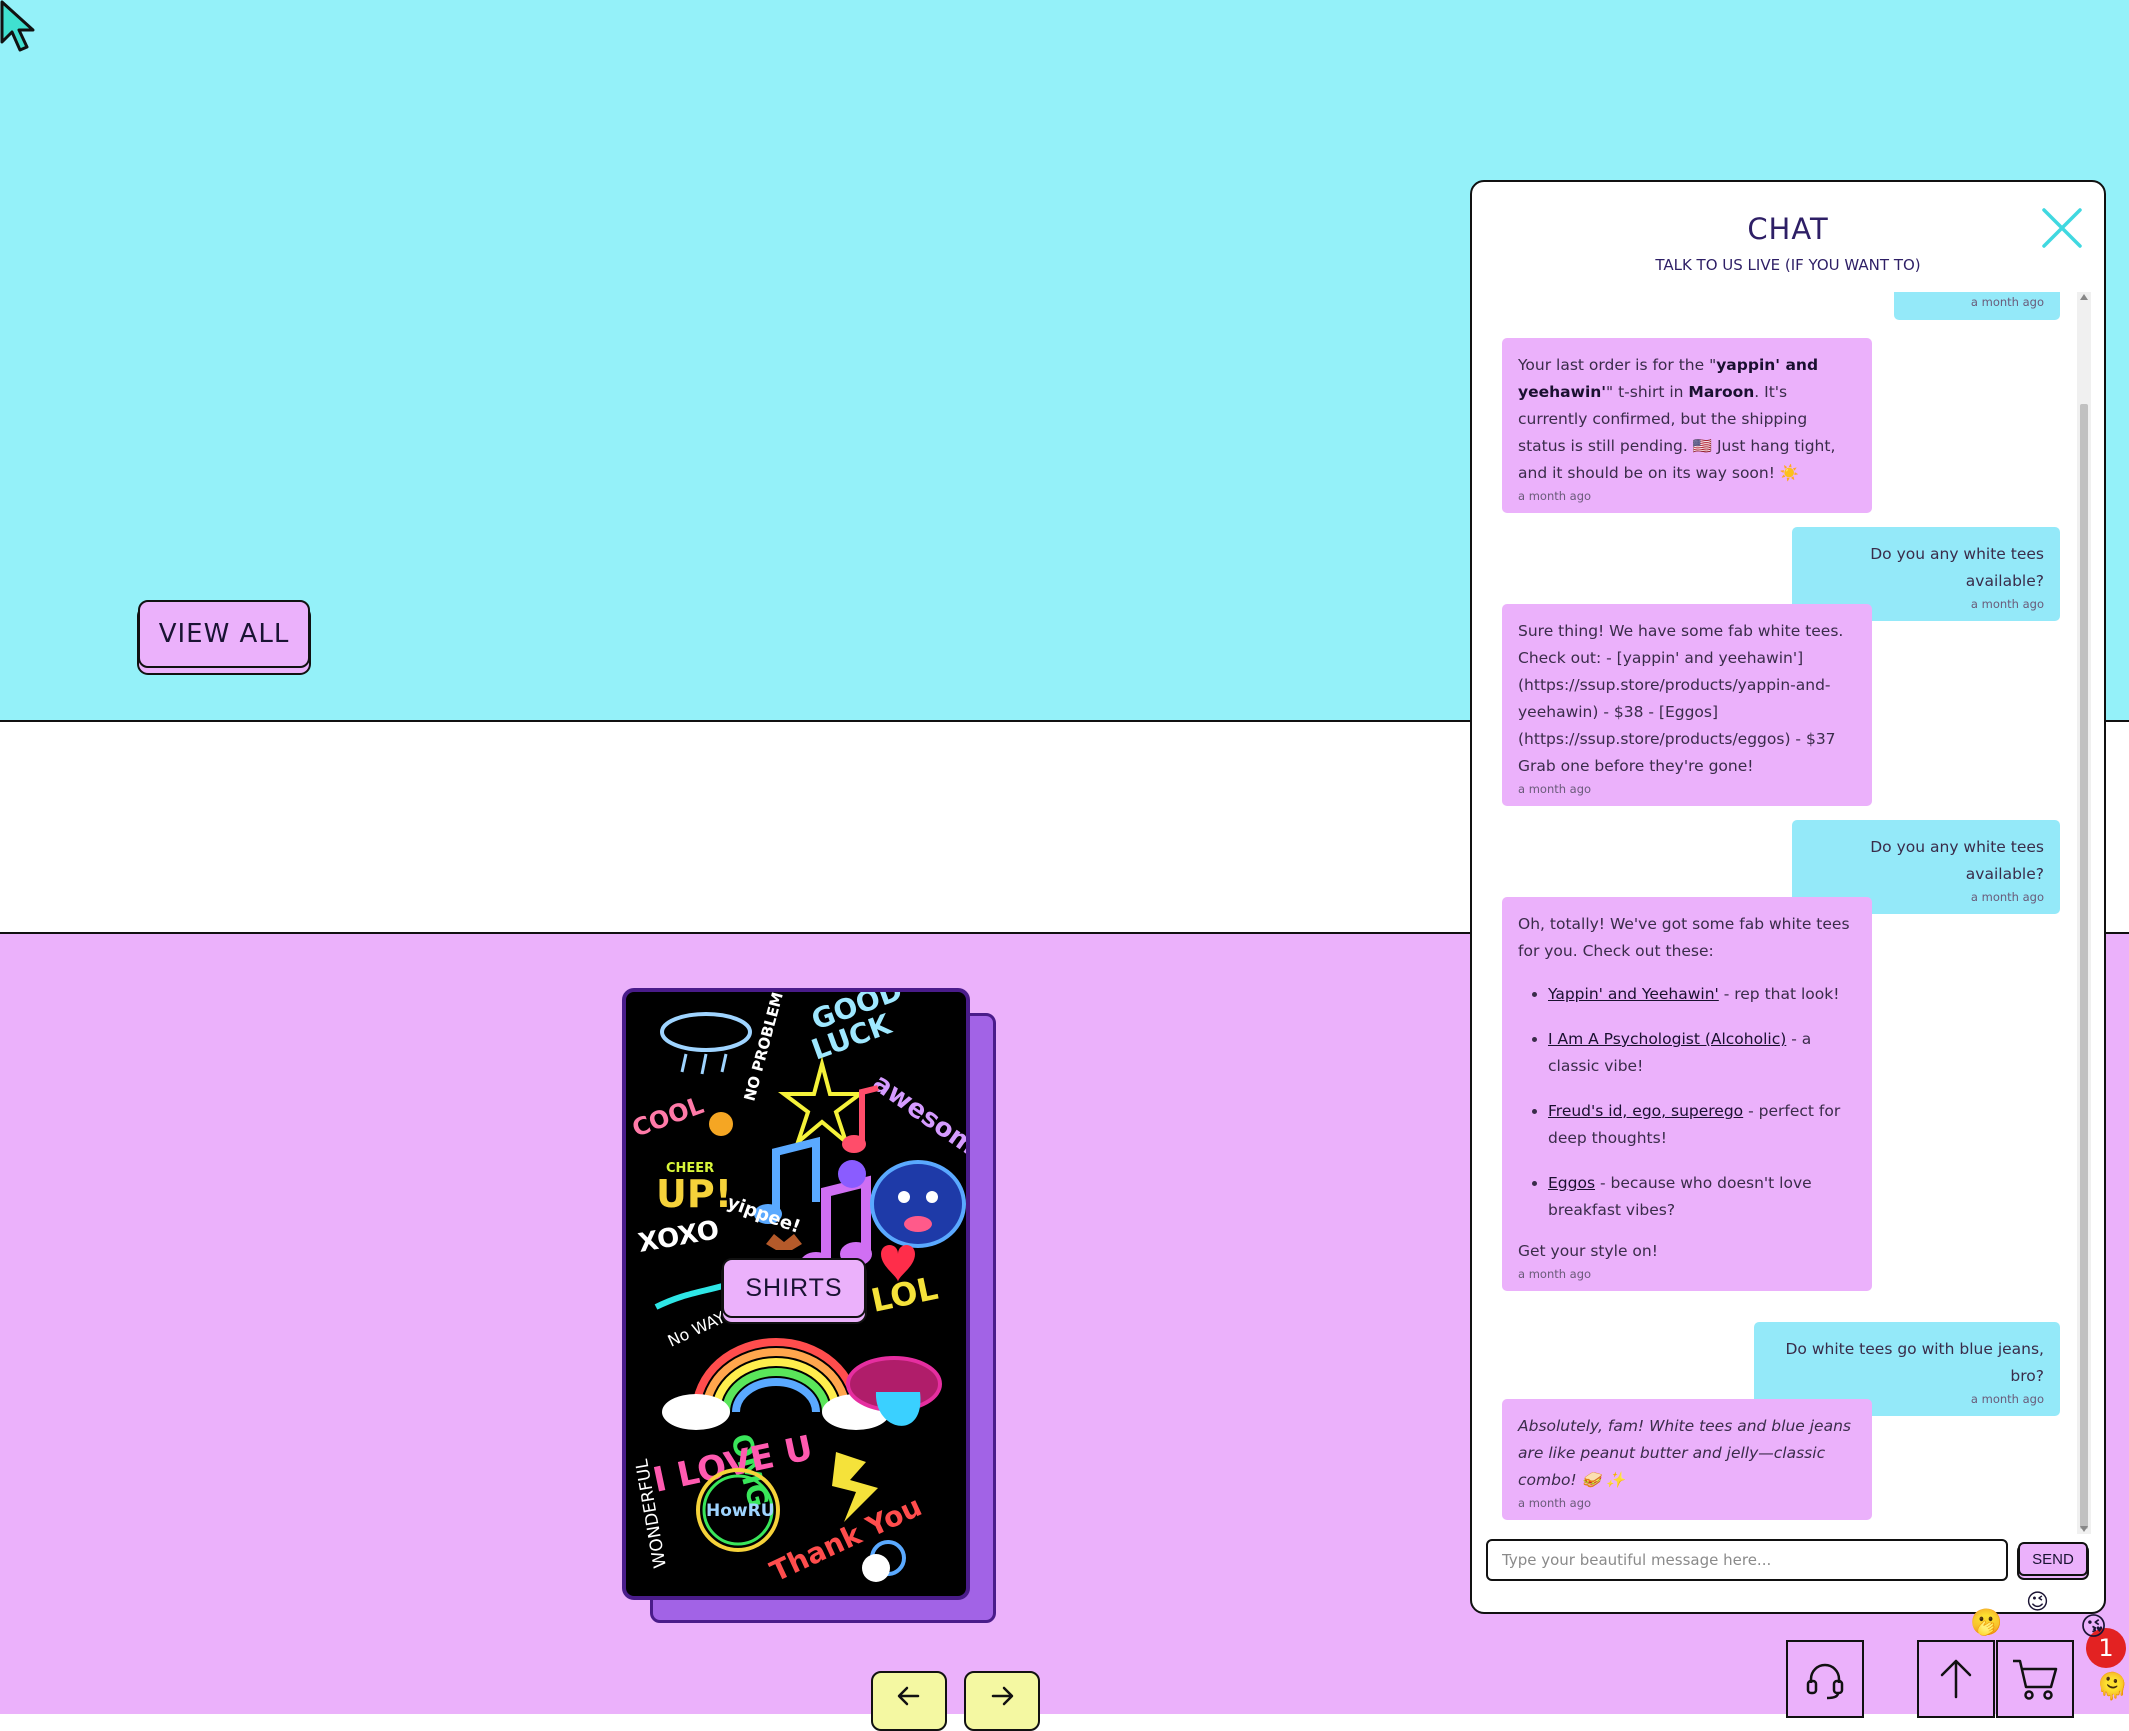 This screenshot has width=2129, height=1731. What do you see at coordinates (1571, 1183) in the screenshot?
I see `product-link: Eggos` at bounding box center [1571, 1183].